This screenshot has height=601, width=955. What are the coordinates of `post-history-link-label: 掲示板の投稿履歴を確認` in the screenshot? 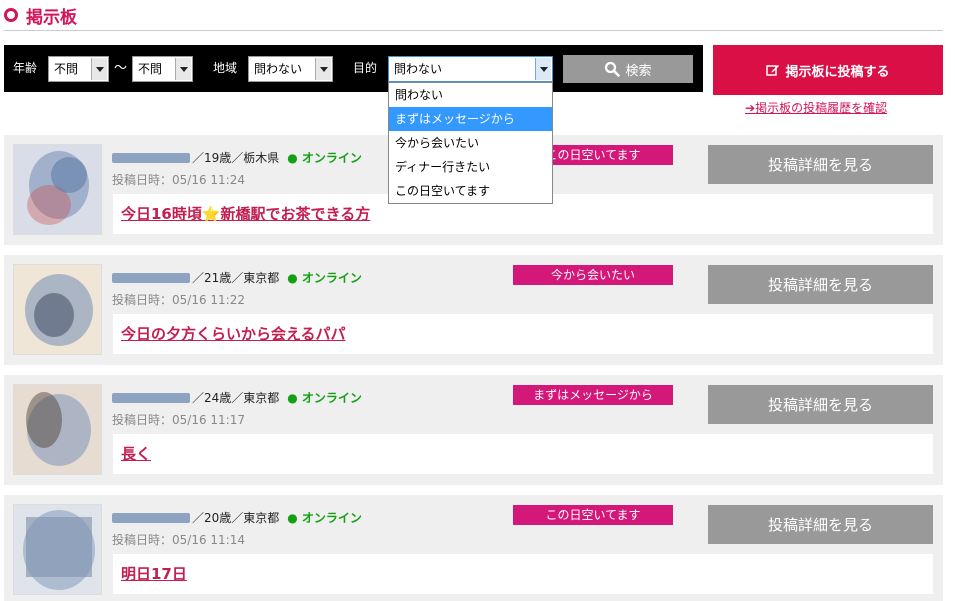 It's located at (821, 108).